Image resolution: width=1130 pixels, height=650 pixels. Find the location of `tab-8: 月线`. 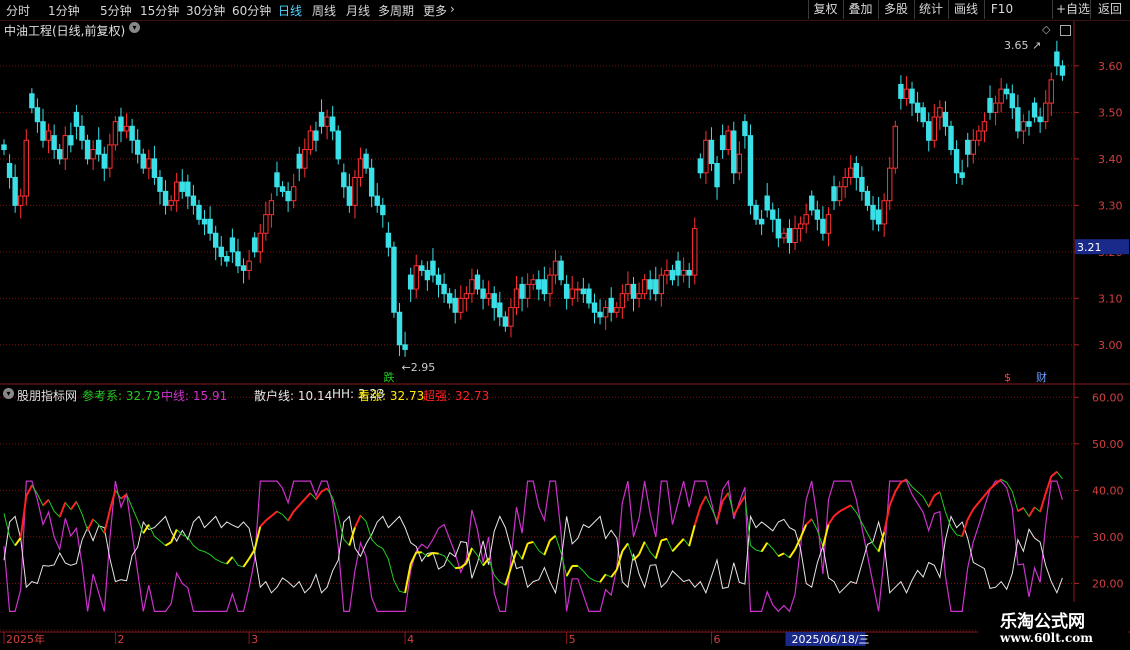

tab-8: 月线 is located at coordinates (358, 10).